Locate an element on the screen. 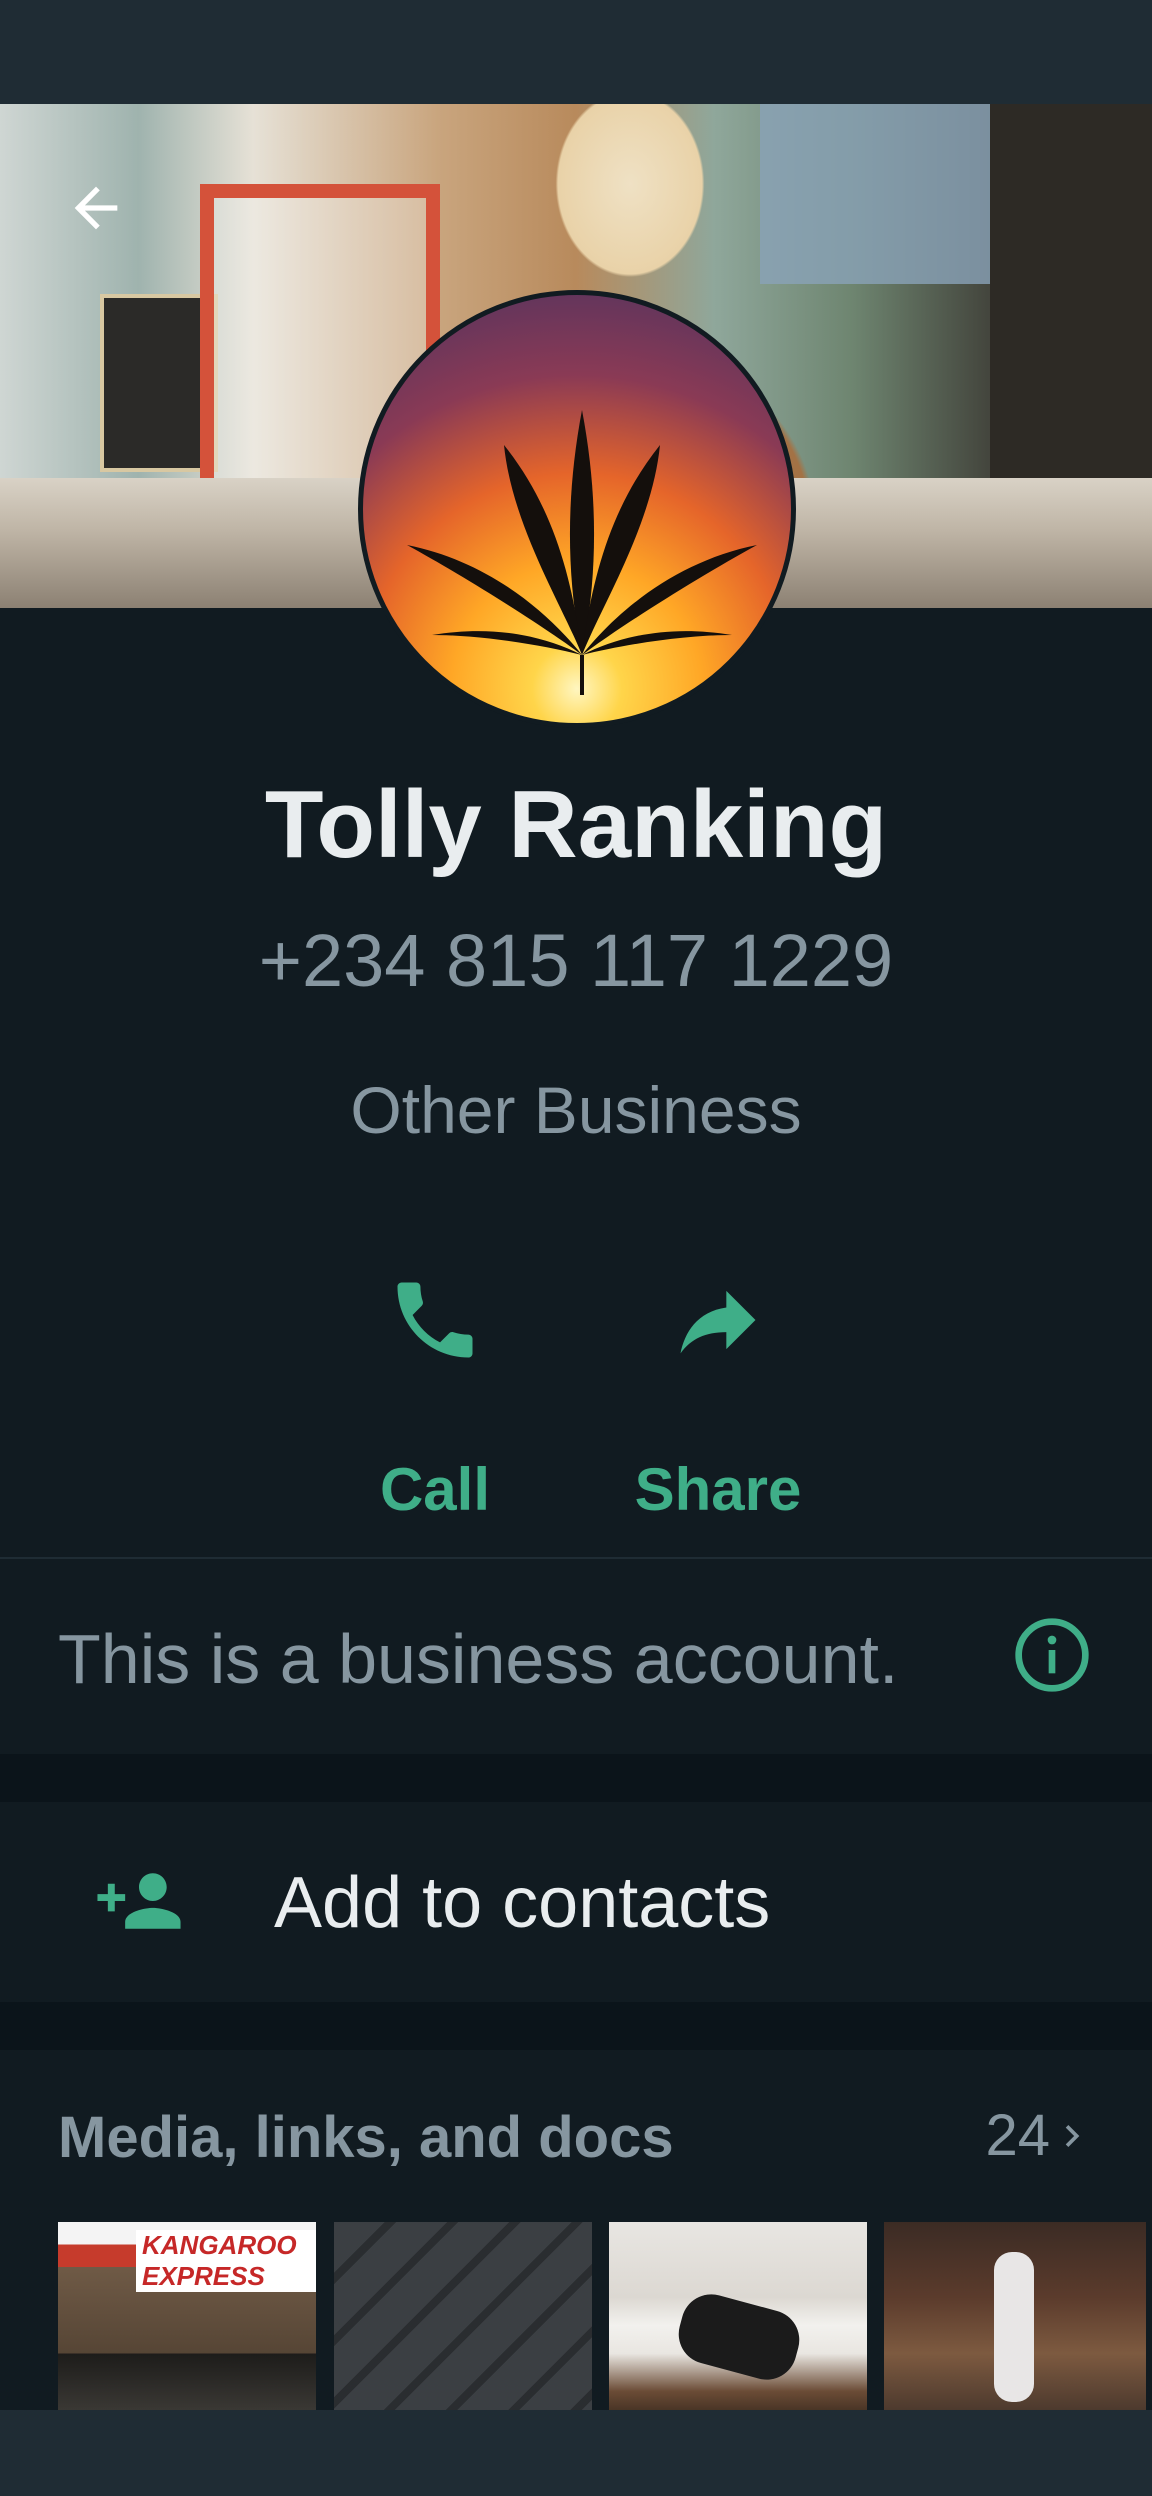 The width and height of the screenshot is (1152, 2496). share-label: Share is located at coordinates (718, 1489).